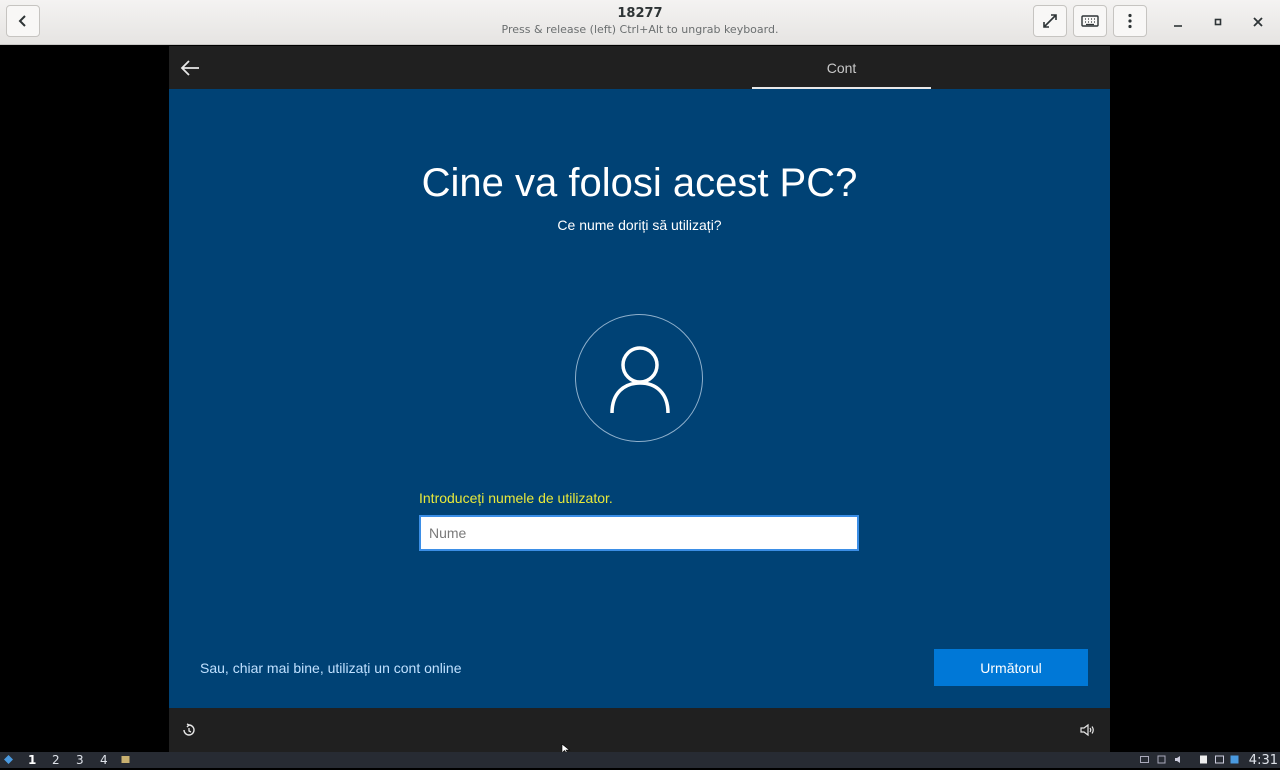  Describe the element at coordinates (1263, 760) in the screenshot. I see `clock: 4:31` at that location.